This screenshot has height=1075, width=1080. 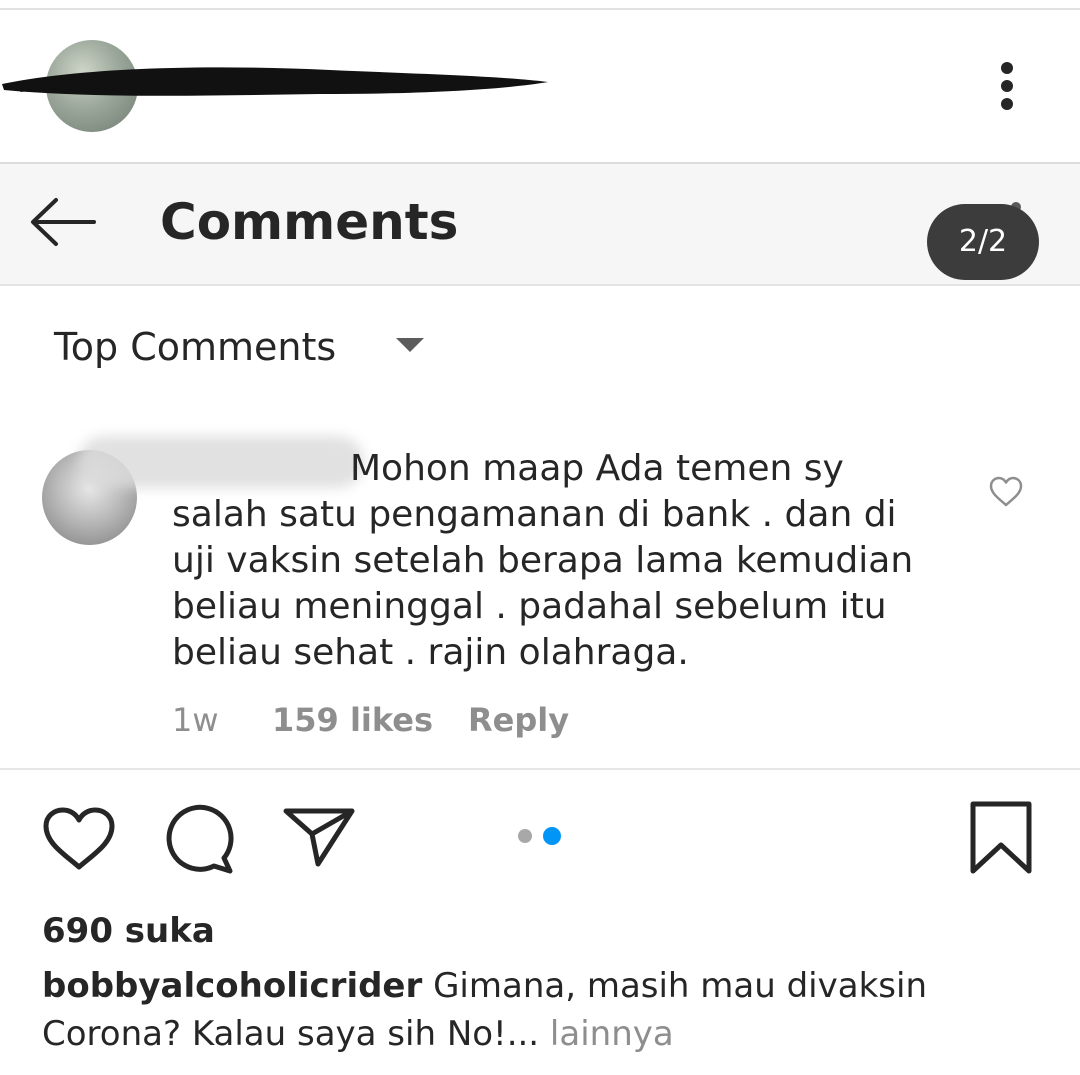 I want to click on likes-count: 690 suka, so click(x=128, y=931).